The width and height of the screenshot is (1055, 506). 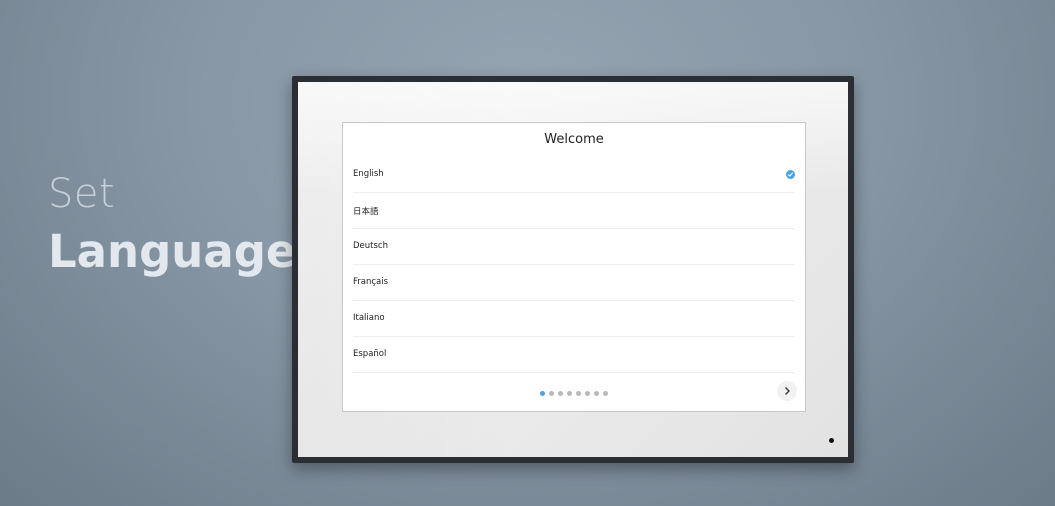 I want to click on page-dot-active, so click(x=542, y=393).